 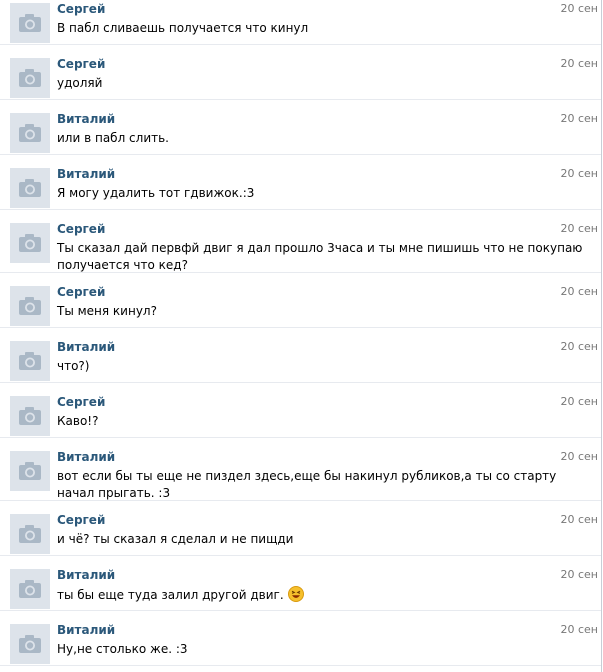 What do you see at coordinates (175, 539) in the screenshot?
I see `message-text-content: и чё? ты сказал я сделал и не пищди` at bounding box center [175, 539].